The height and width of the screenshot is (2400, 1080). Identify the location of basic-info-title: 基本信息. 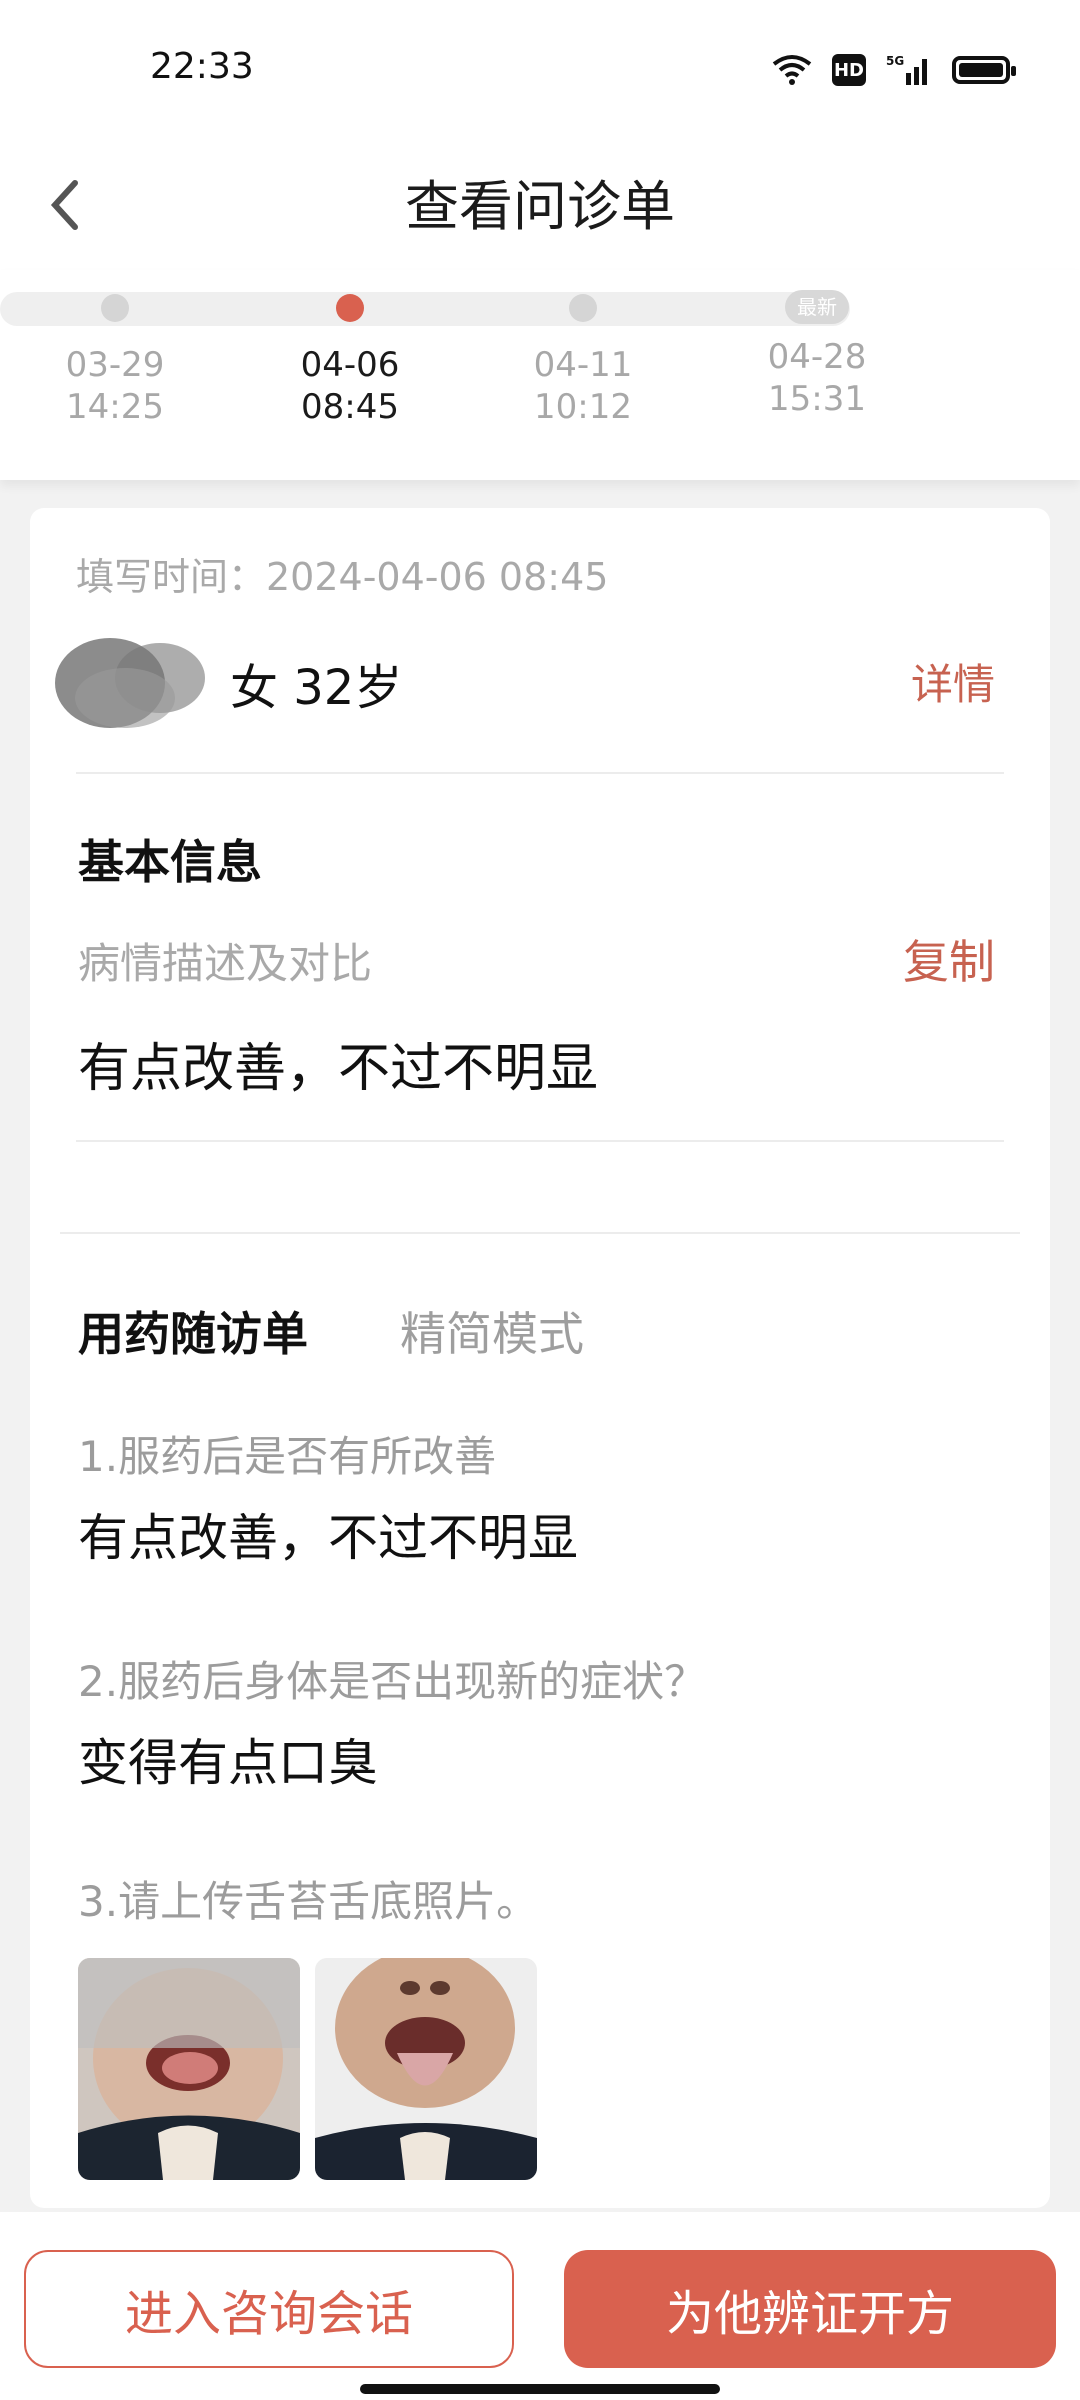
(170, 862).